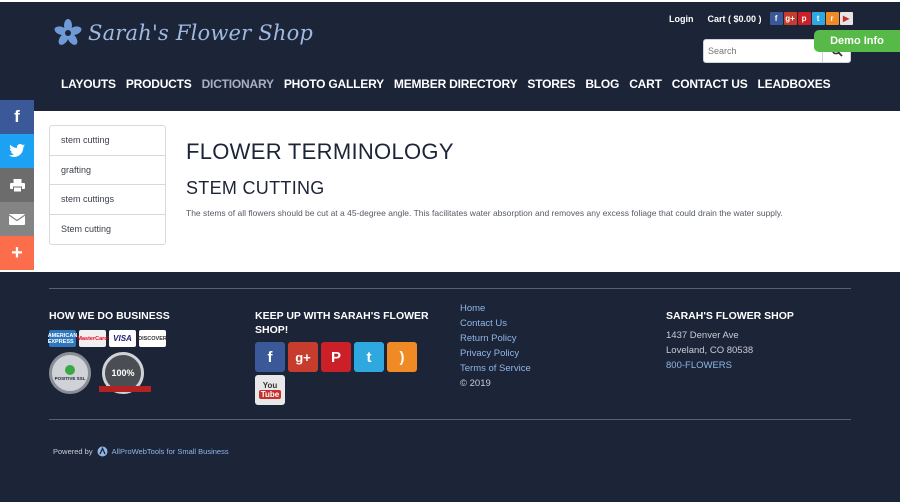  What do you see at coordinates (456, 84) in the screenshot?
I see `nav-item-member-directory: MEMBER DIRECTORY` at bounding box center [456, 84].